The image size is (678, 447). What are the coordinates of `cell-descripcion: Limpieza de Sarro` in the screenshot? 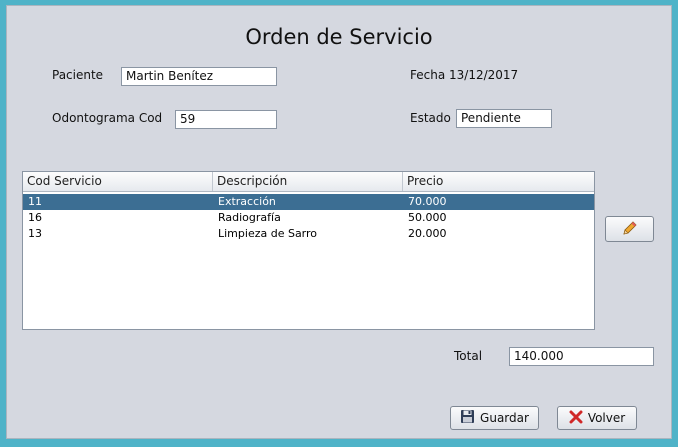 It's located at (268, 233).